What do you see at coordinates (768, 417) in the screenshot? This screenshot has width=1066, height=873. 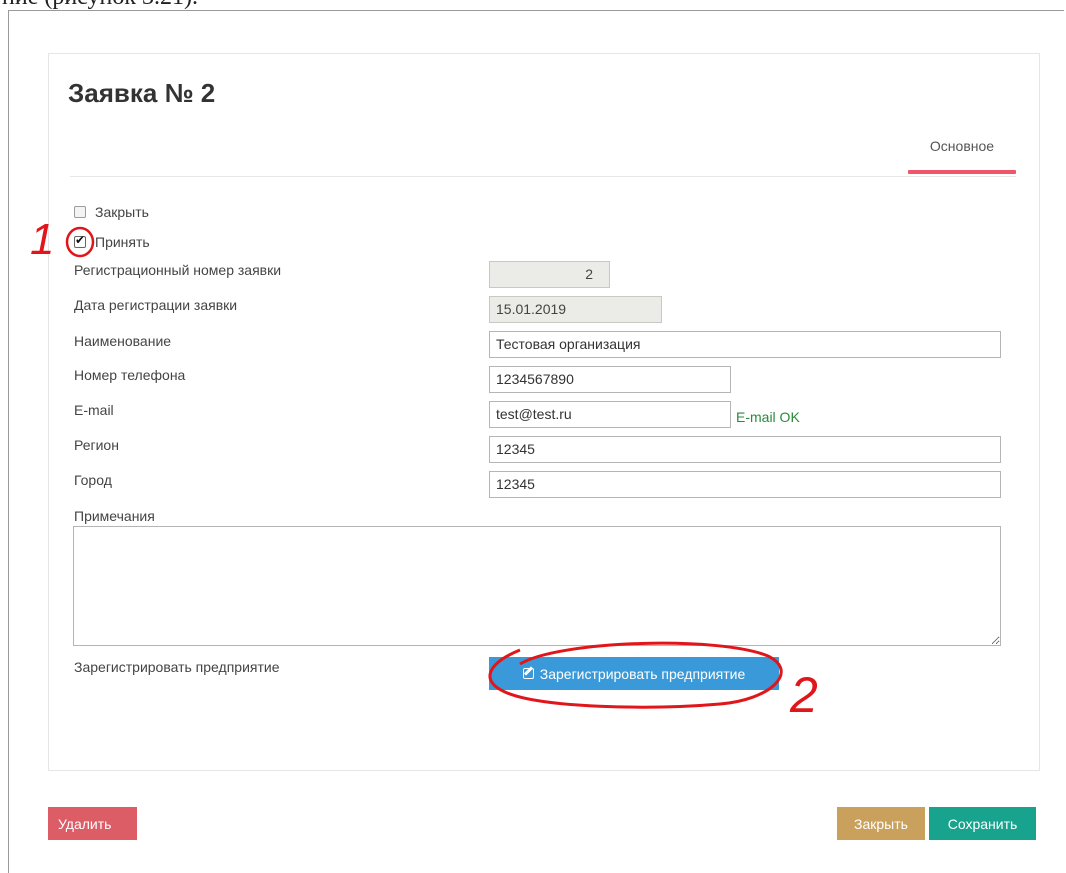 I see `email-status: E-mail OK` at bounding box center [768, 417].